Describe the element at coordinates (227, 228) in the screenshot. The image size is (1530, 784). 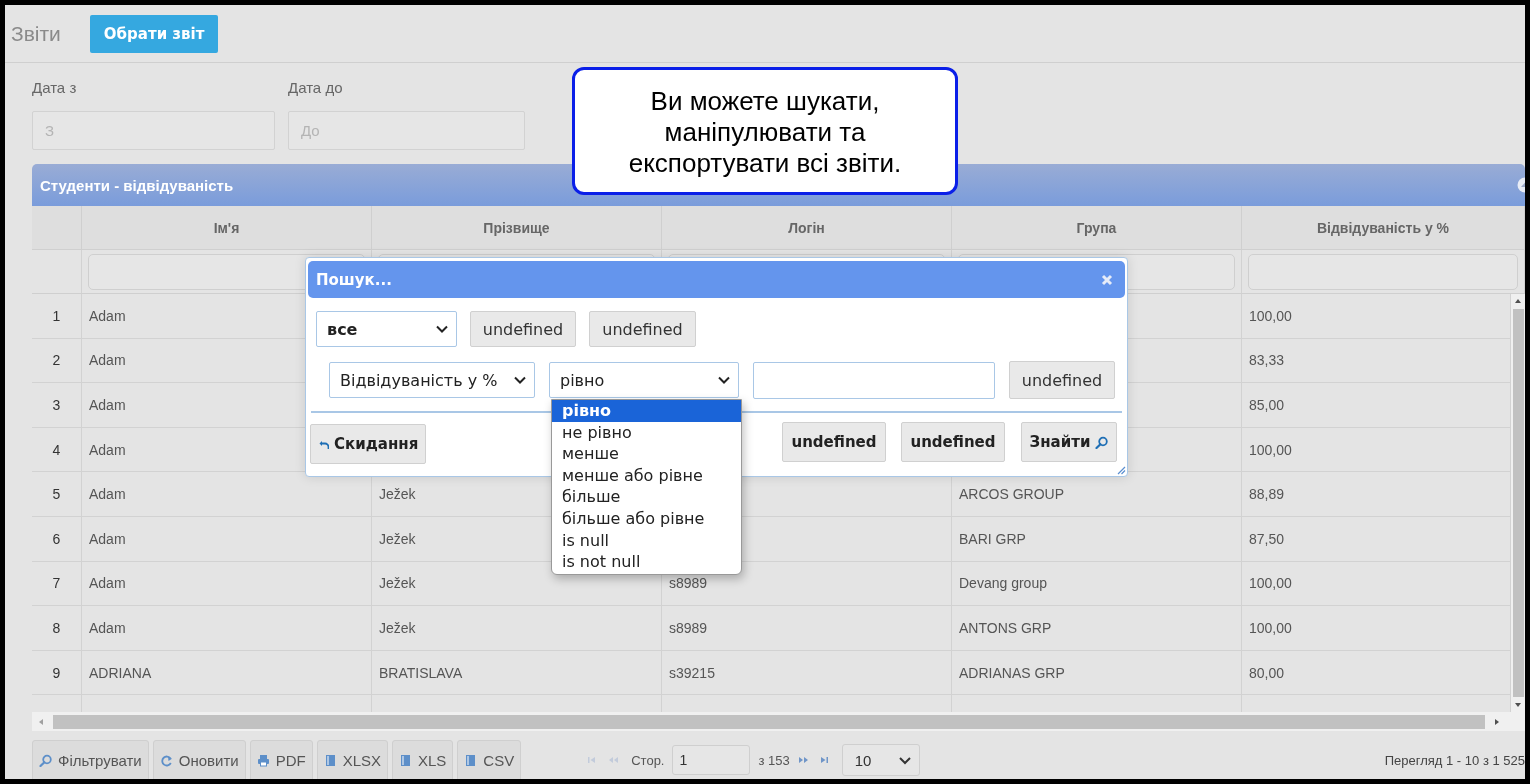
I see `column-header: Ім'я` at that location.